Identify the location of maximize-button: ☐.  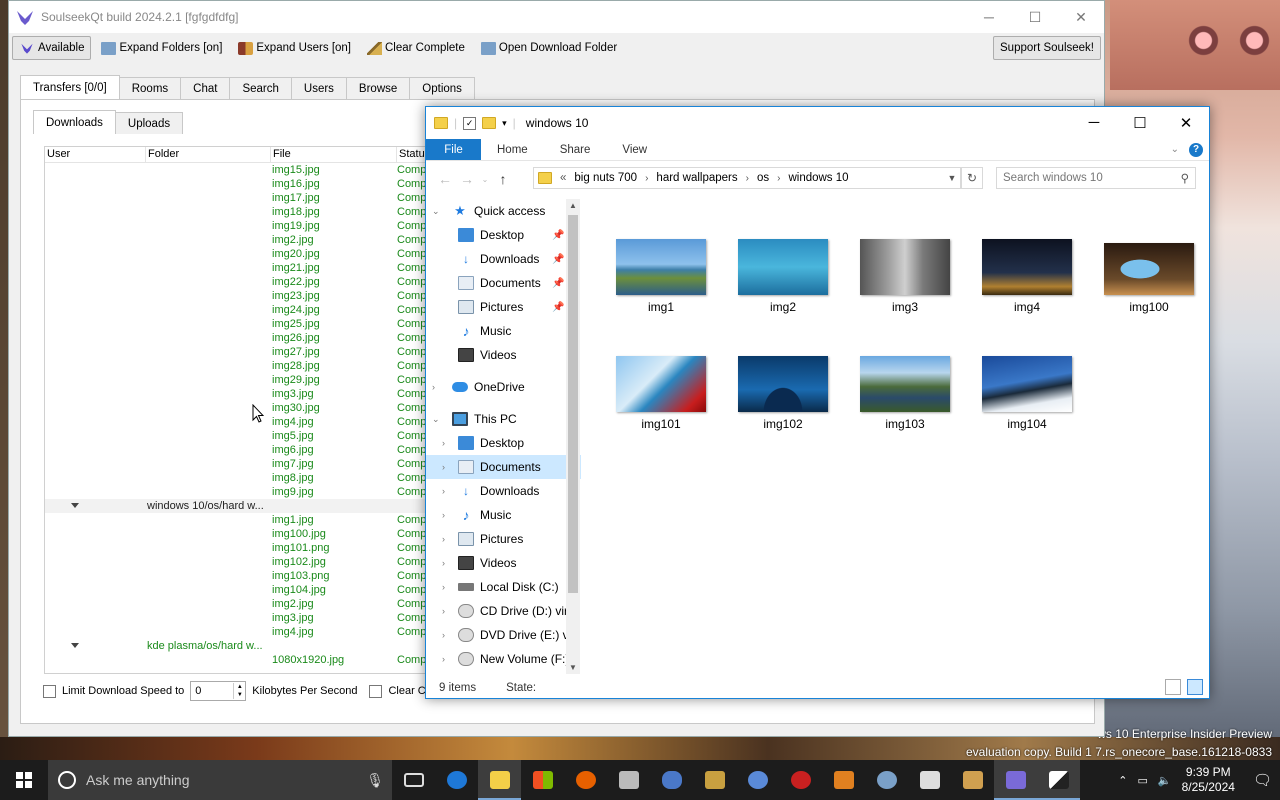
(1035, 17).